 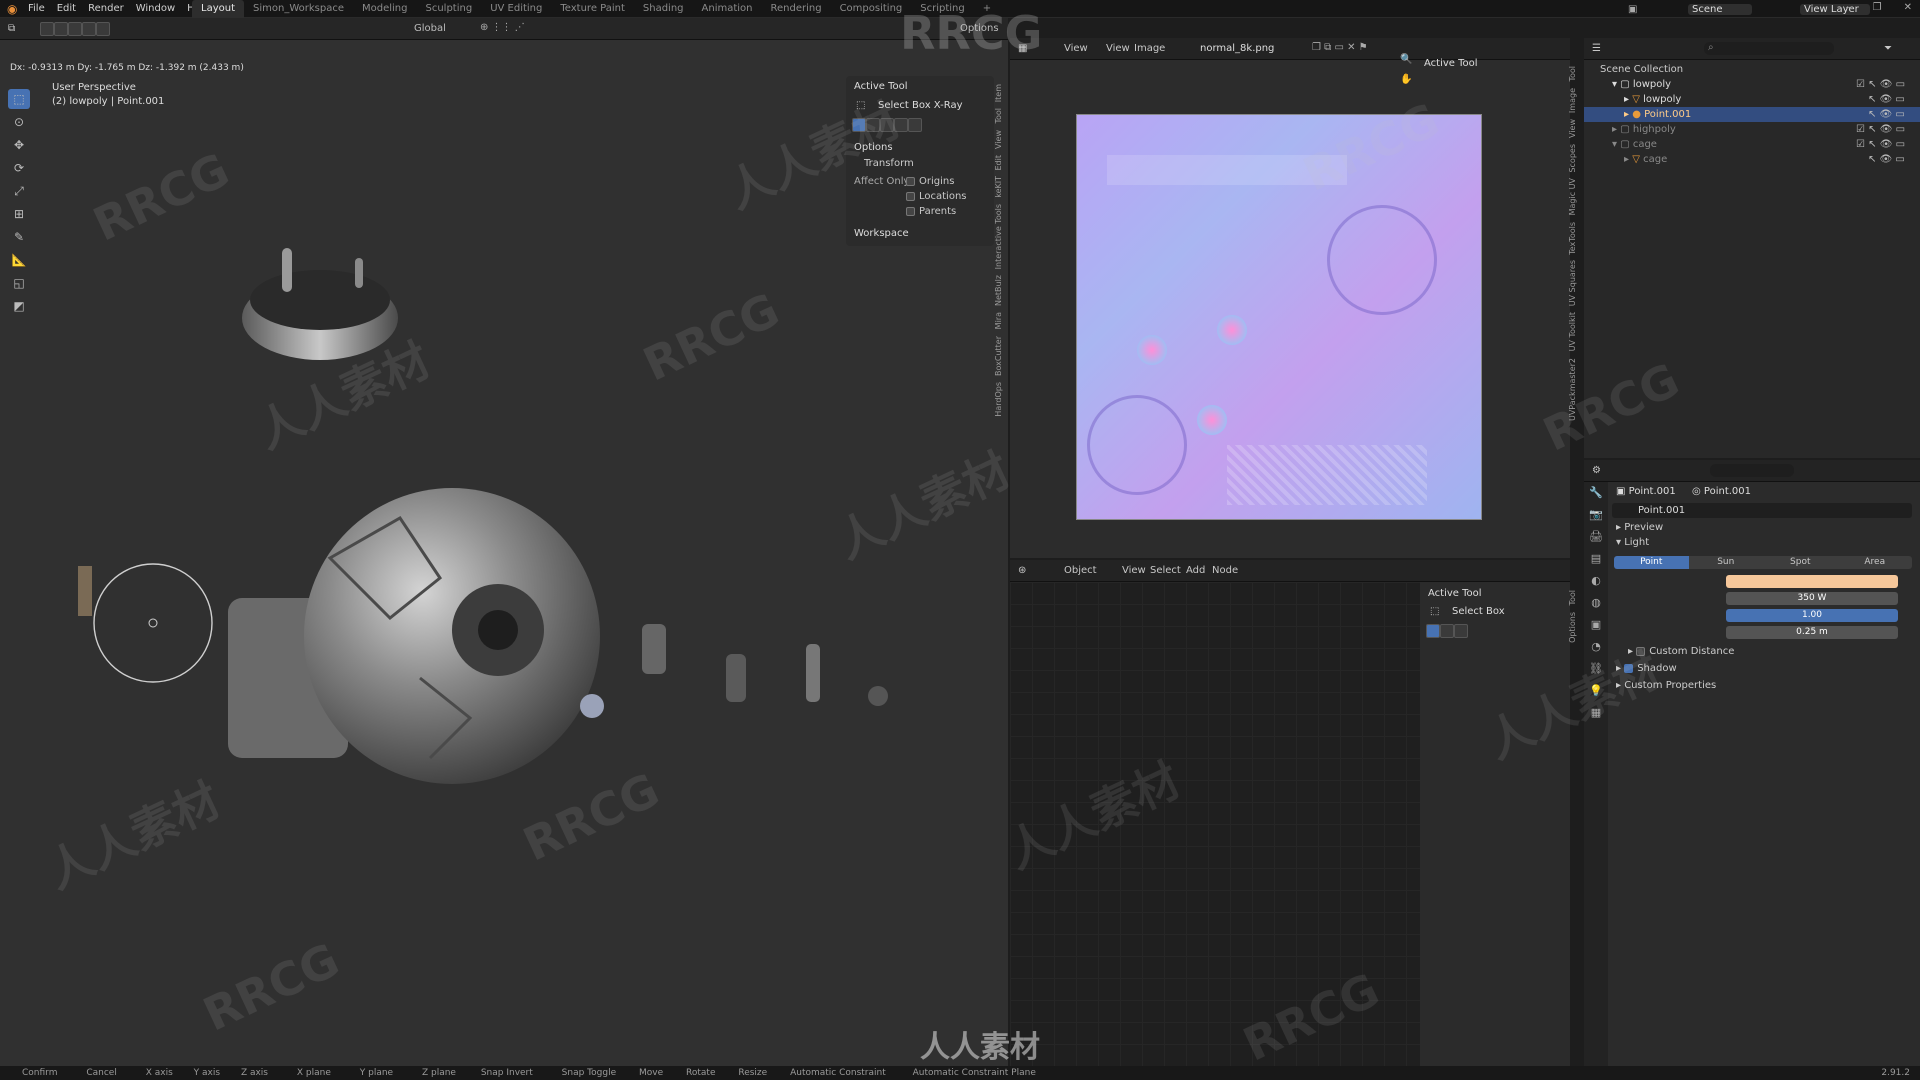 What do you see at coordinates (1340, 47) in the screenshot?
I see `image-buttons: ❐ ⧉ ▭ ✕ ⚑` at bounding box center [1340, 47].